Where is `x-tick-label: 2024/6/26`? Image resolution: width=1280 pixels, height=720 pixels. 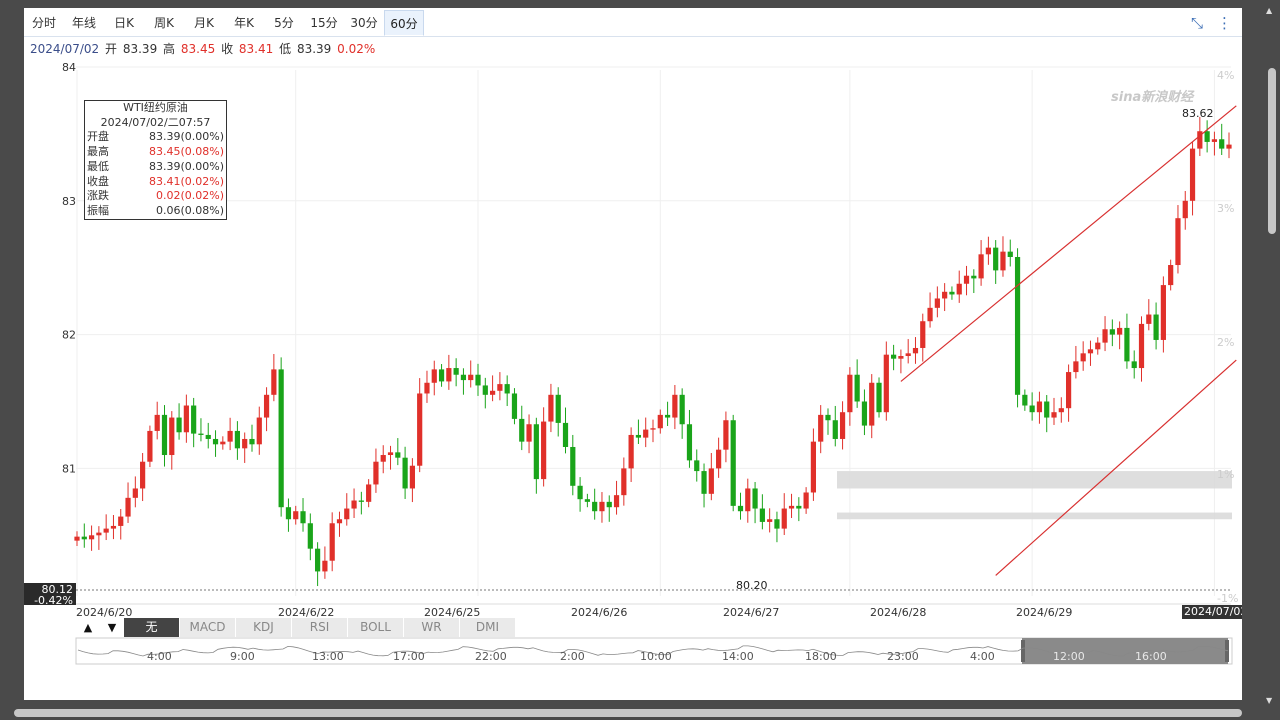
x-tick-label: 2024/6/26 is located at coordinates (599, 612).